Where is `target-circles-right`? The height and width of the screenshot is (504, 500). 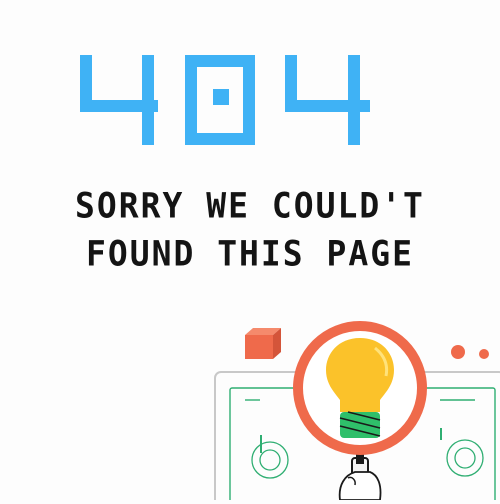 target-circles-right is located at coordinates (465, 458).